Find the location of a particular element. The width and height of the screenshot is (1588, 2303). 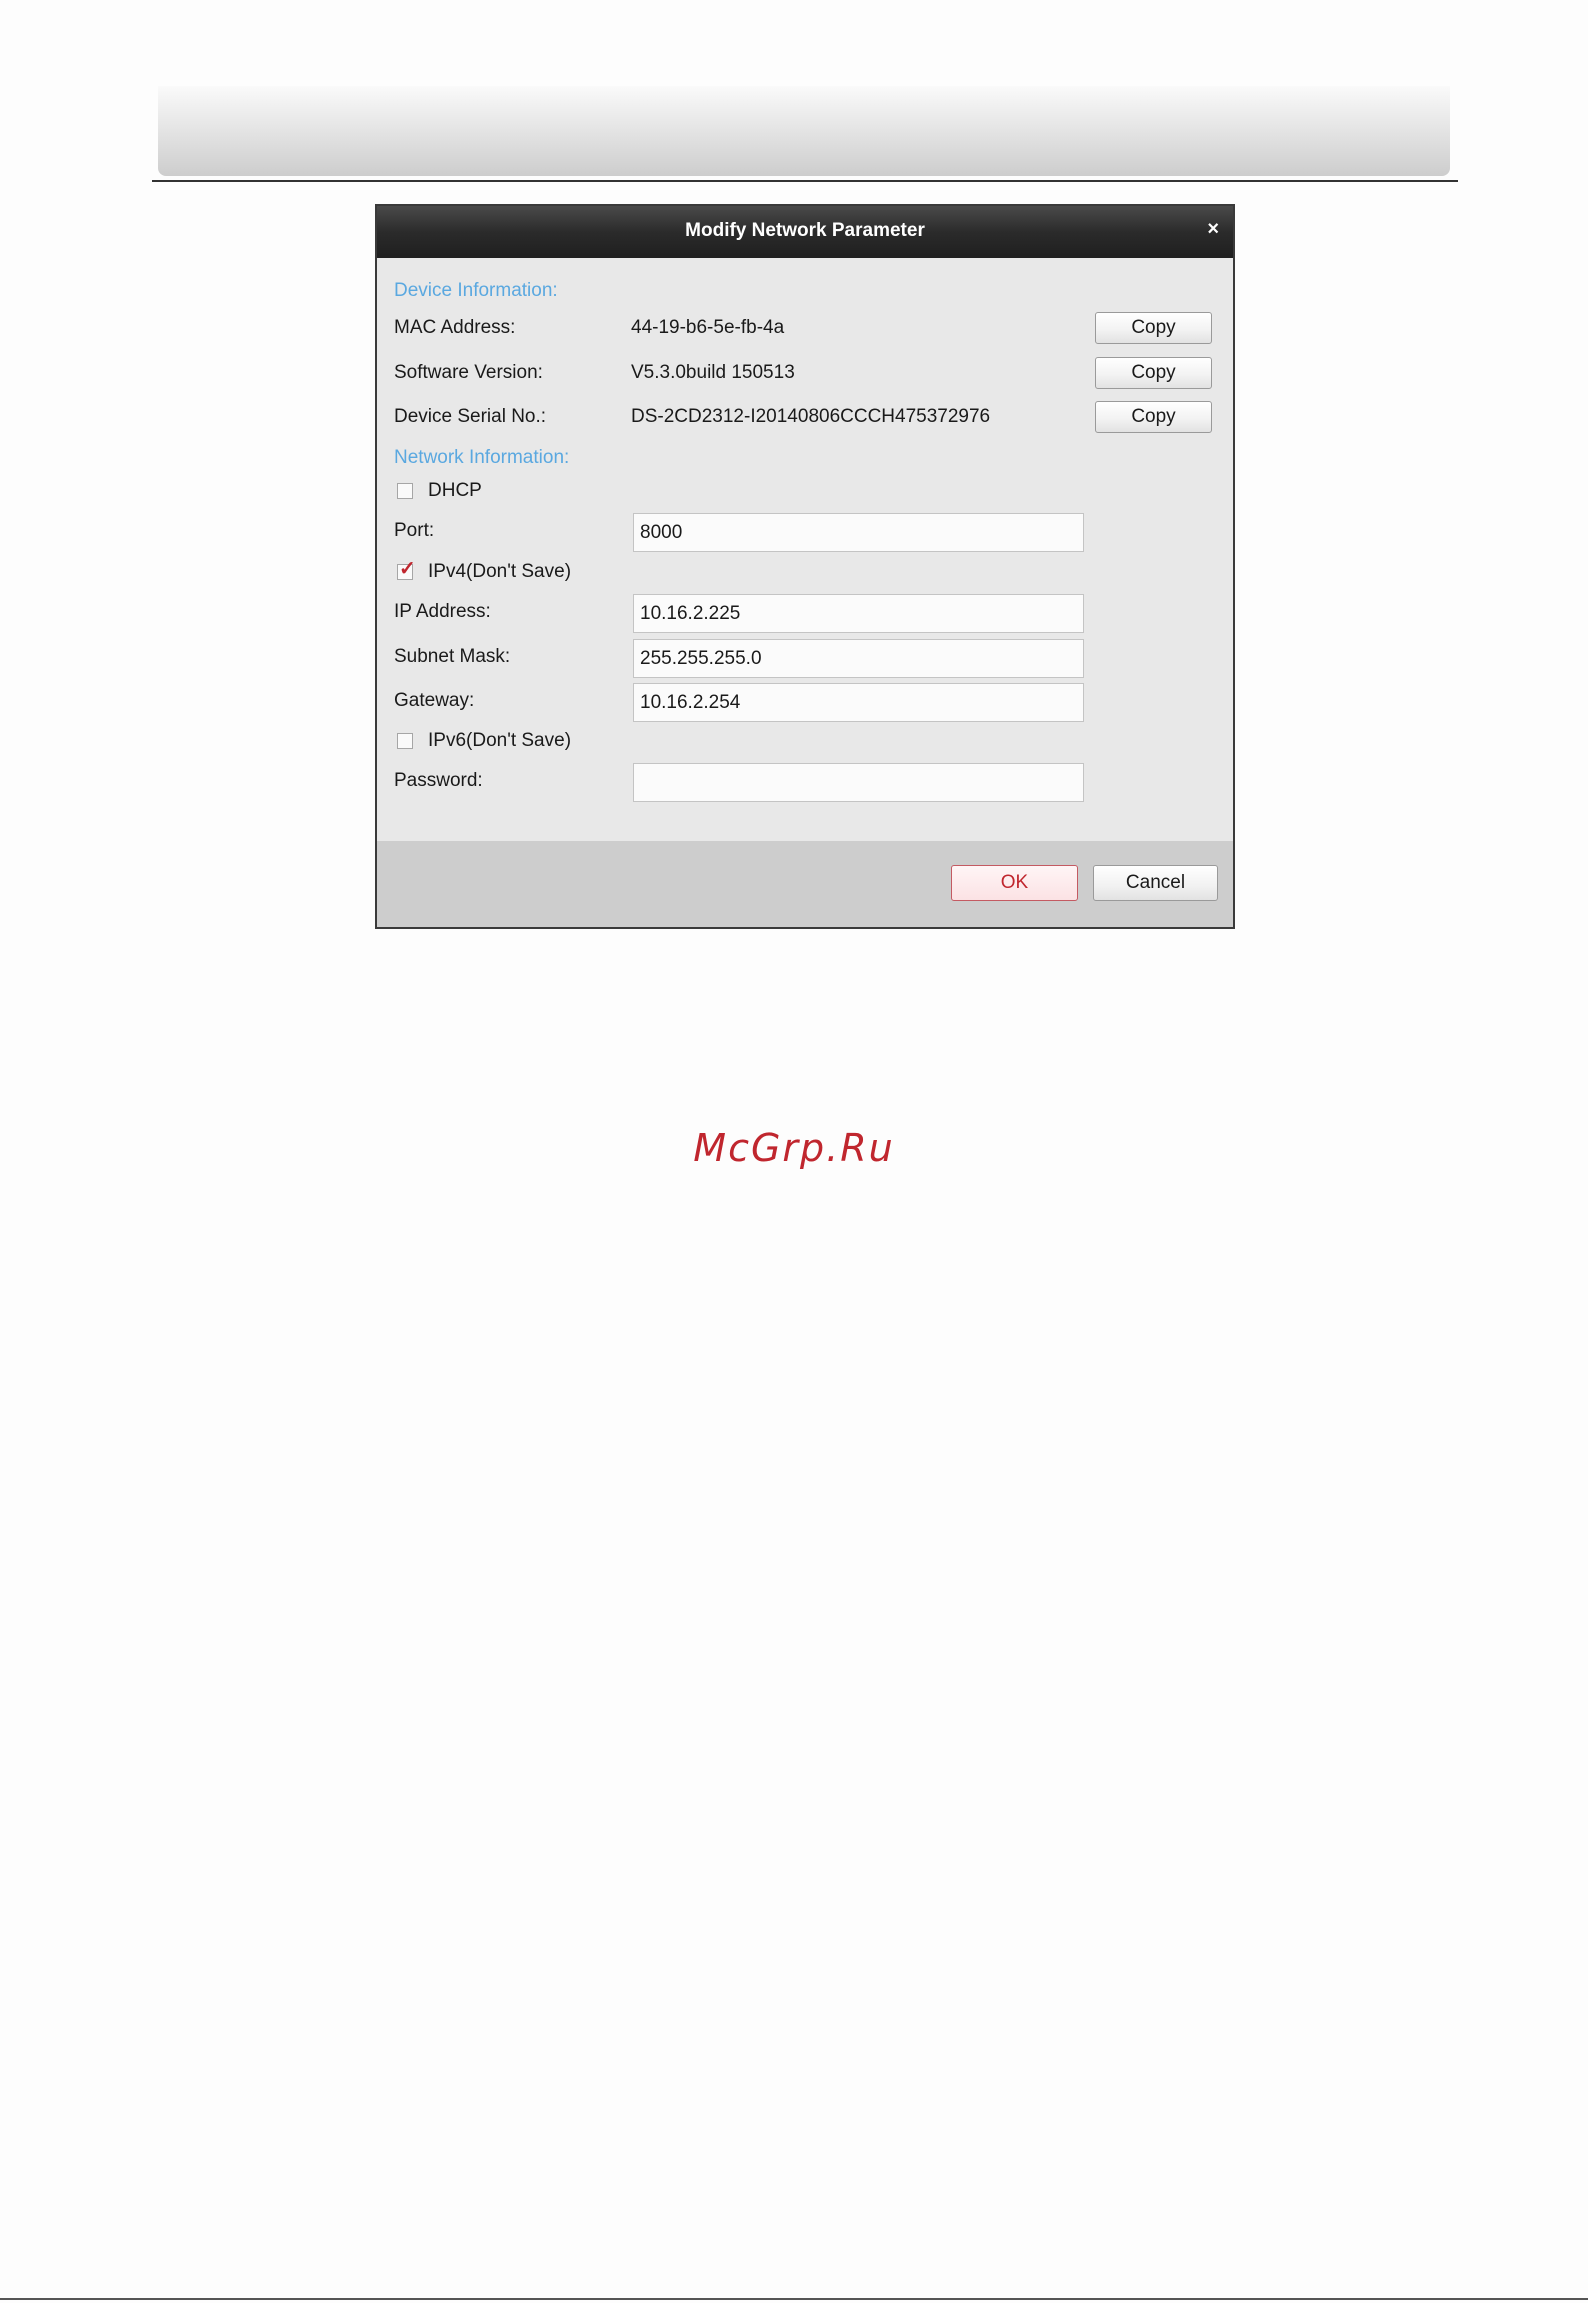

ipv4-row: ✓ IPv4(Don't Save) is located at coordinates (484, 571).